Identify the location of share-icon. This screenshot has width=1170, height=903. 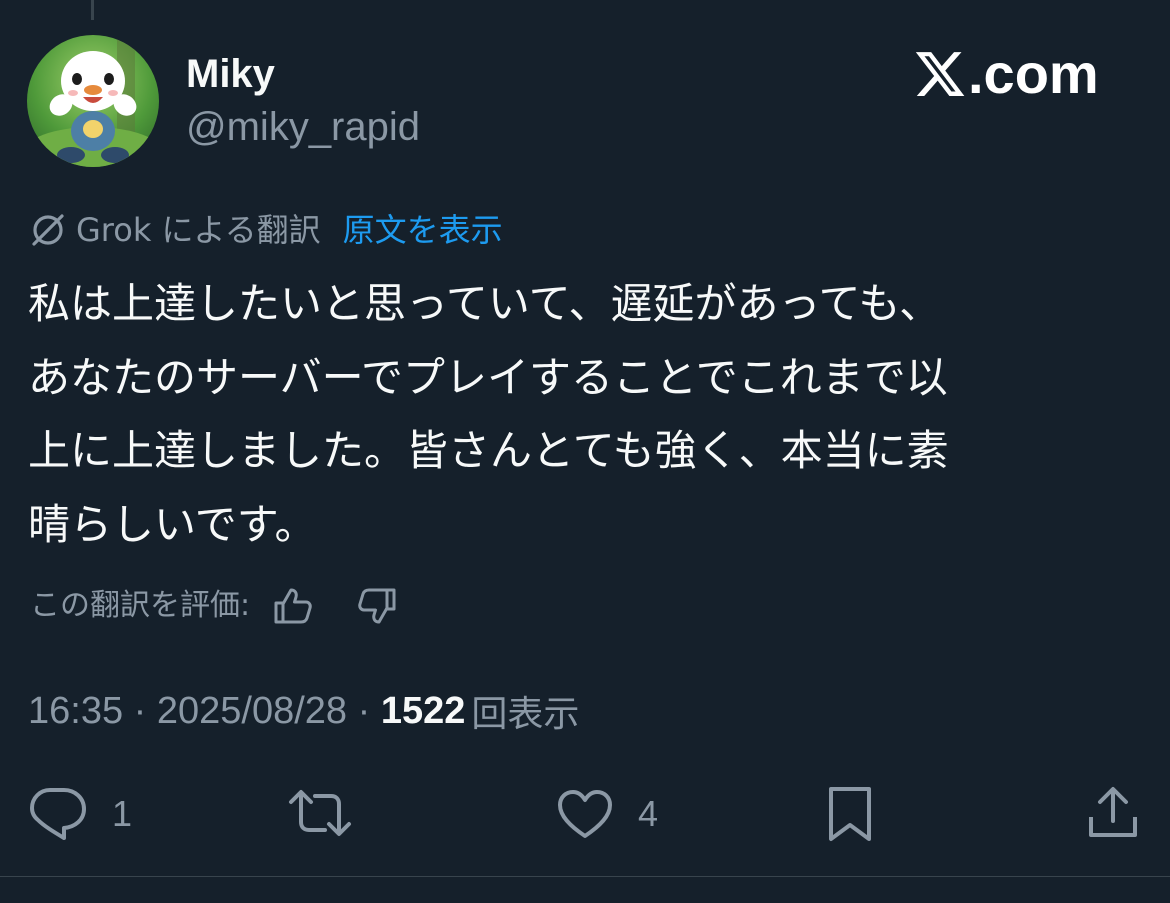
(1113, 812).